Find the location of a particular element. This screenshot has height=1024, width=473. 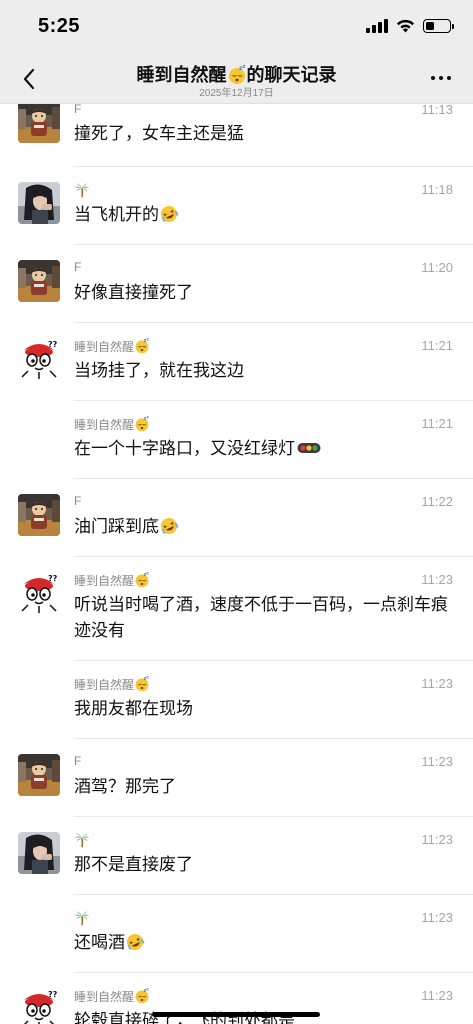

message-text: 在一个十字路口，又没红绿灯 is located at coordinates (264, 449).